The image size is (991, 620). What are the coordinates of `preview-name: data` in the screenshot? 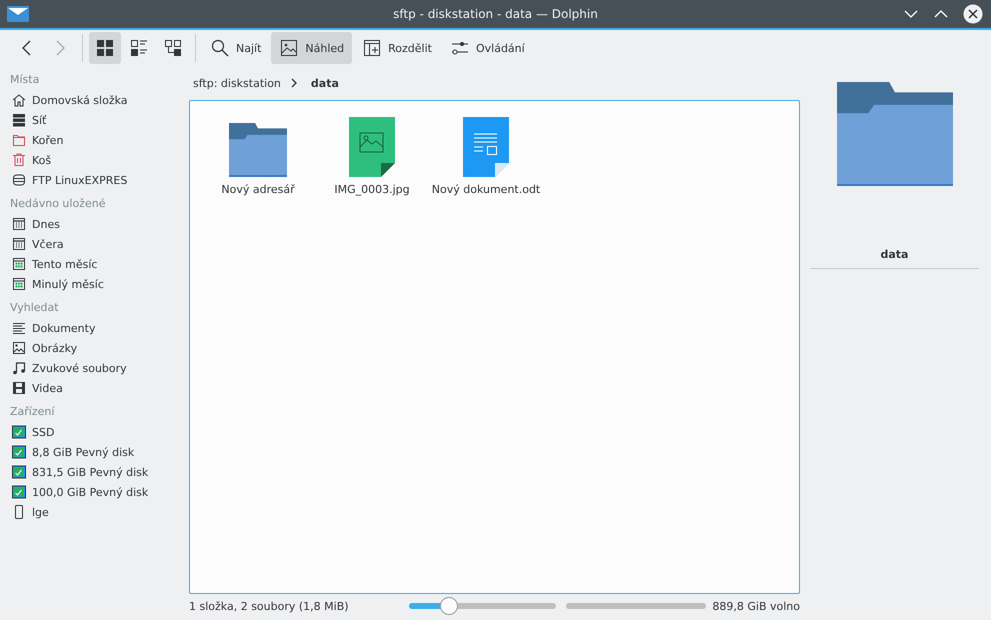 It's located at (894, 254).